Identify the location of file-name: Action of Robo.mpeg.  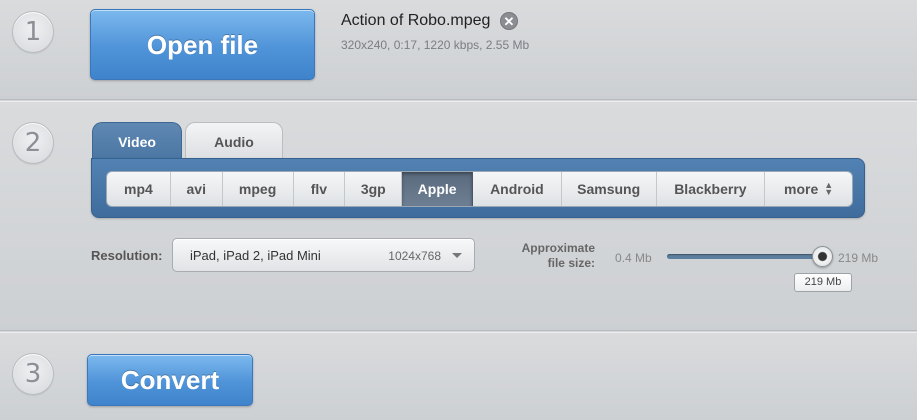
(416, 20).